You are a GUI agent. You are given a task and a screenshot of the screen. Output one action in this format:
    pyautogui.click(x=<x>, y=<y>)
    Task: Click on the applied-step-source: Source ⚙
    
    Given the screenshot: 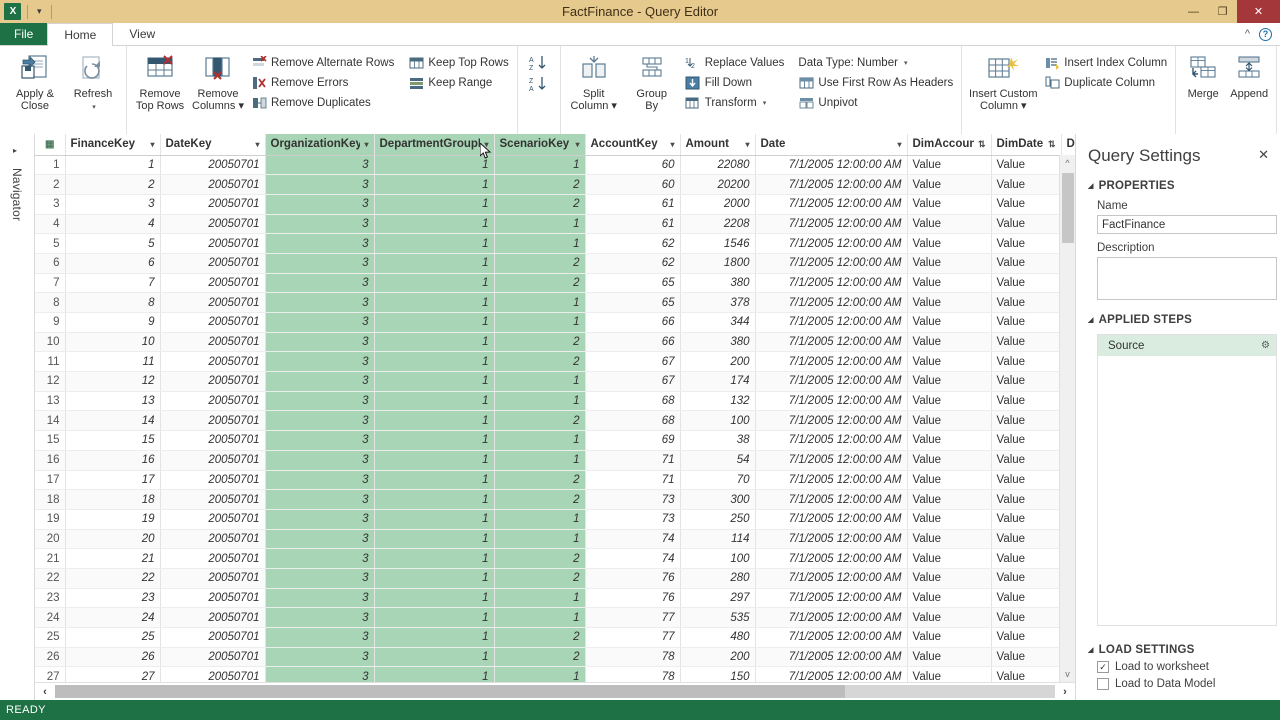 What is the action you would take?
    pyautogui.click(x=1187, y=345)
    